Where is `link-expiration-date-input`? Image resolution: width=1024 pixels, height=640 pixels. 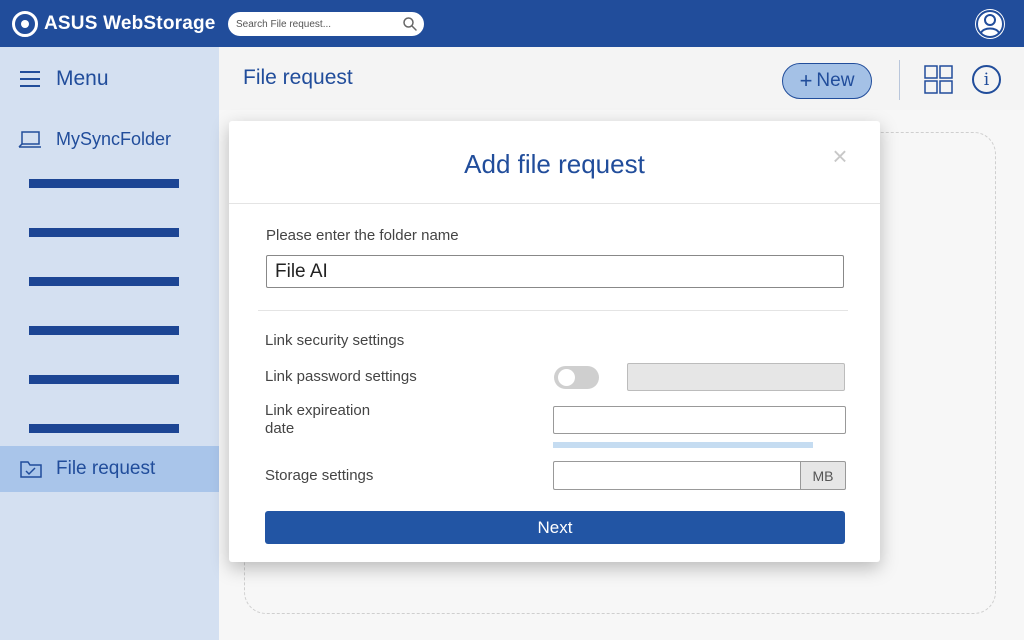 link-expiration-date-input is located at coordinates (699, 420).